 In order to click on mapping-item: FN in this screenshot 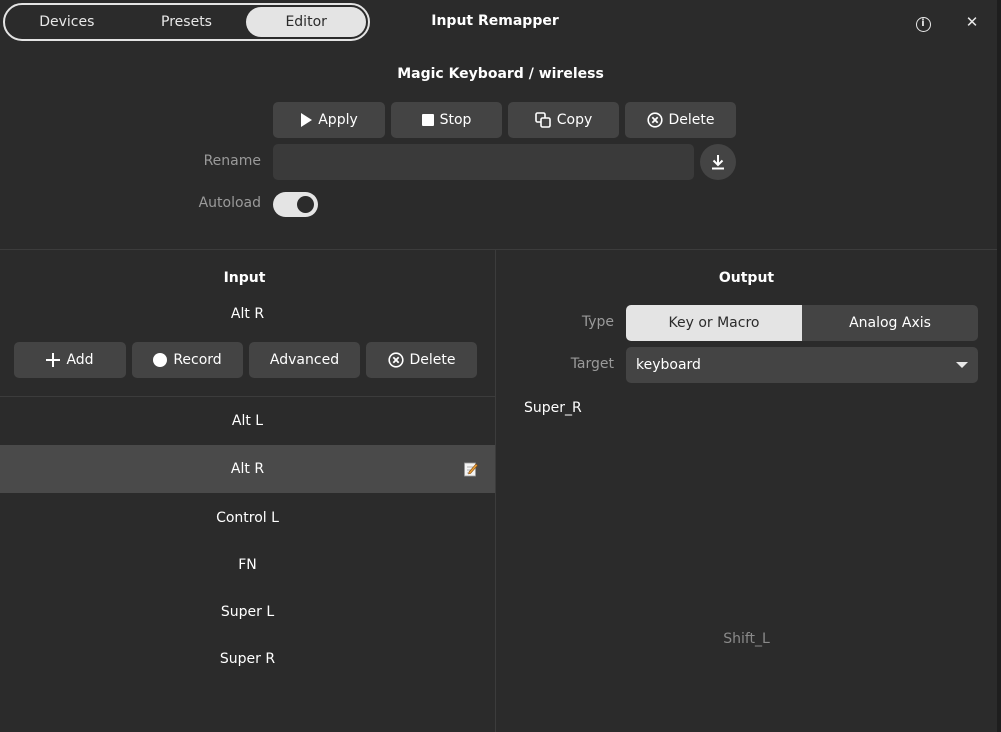, I will do `click(247, 565)`.